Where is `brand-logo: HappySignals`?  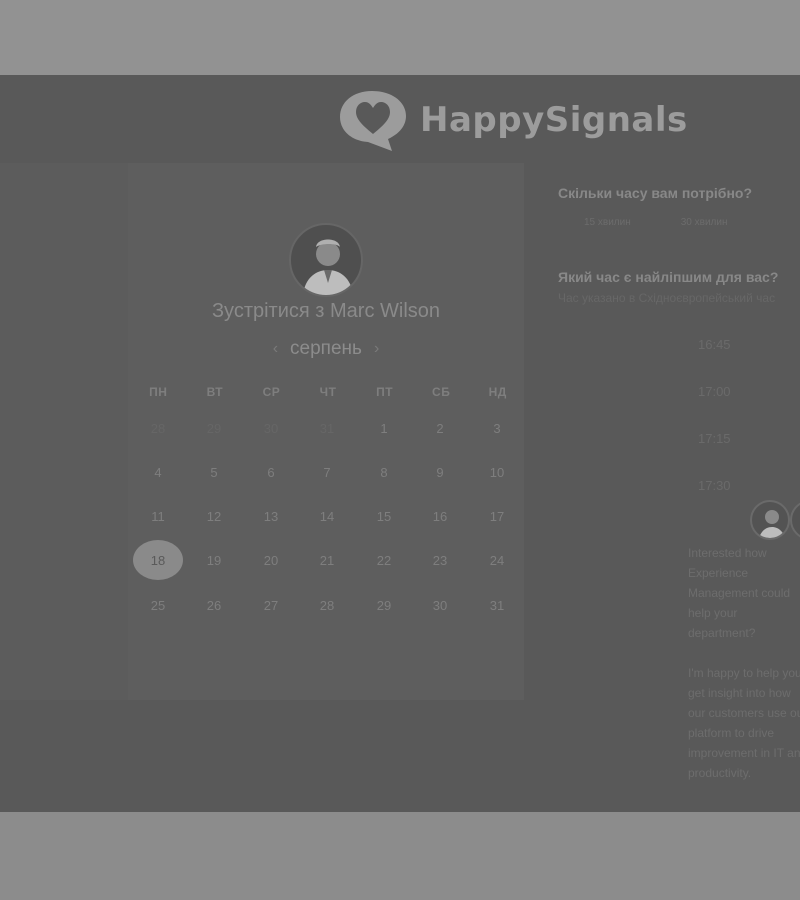
brand-logo: HappySignals is located at coordinates (512, 120).